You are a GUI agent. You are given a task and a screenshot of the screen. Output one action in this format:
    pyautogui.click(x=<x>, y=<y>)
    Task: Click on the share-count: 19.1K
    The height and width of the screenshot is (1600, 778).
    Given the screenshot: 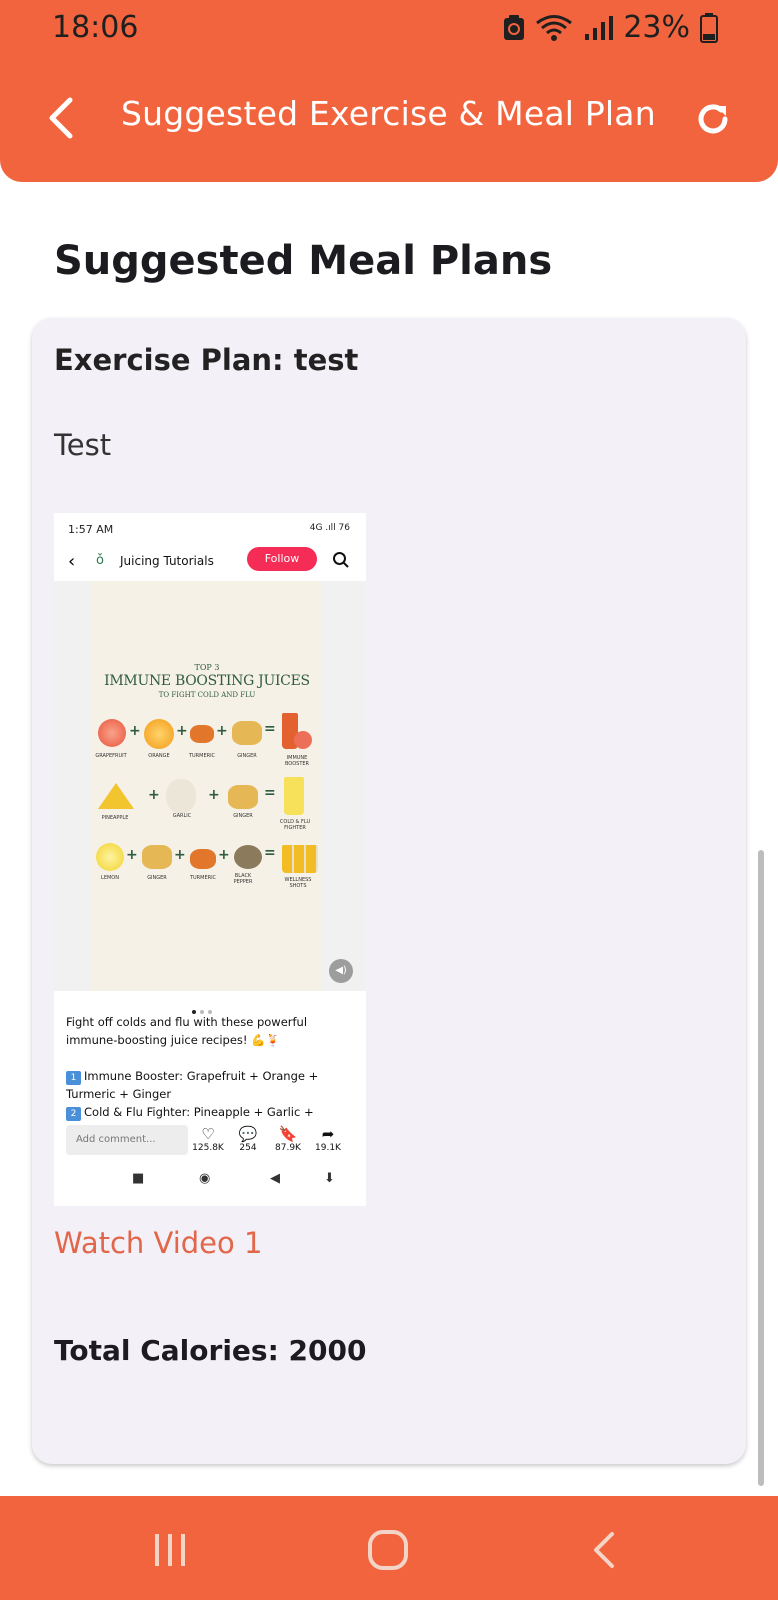 What is the action you would take?
    pyautogui.click(x=328, y=1148)
    